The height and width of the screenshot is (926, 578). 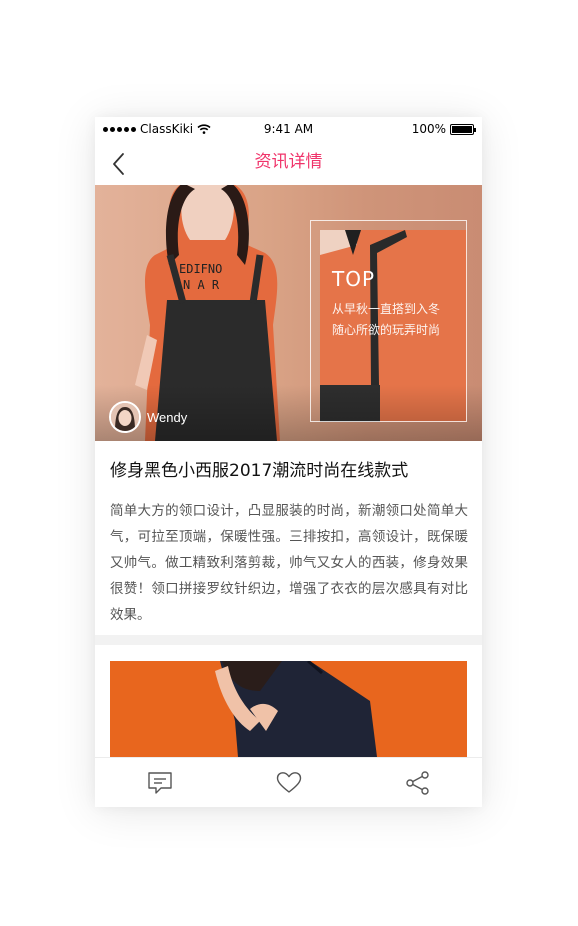 What do you see at coordinates (259, 471) in the screenshot?
I see `article-title: 修身黑色小西服2017潮流时尚在线款式` at bounding box center [259, 471].